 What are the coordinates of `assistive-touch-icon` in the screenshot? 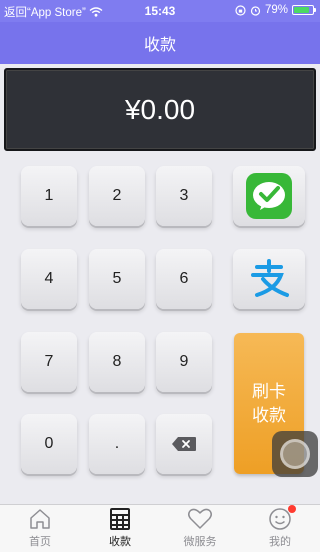 It's located at (295, 454).